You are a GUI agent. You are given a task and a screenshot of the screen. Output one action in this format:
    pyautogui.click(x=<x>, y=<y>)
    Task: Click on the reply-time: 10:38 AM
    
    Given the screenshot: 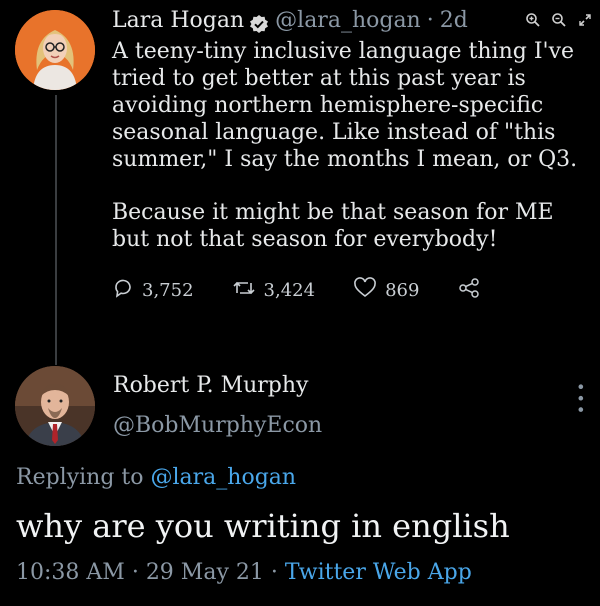 What is the action you would take?
    pyautogui.click(x=70, y=572)
    